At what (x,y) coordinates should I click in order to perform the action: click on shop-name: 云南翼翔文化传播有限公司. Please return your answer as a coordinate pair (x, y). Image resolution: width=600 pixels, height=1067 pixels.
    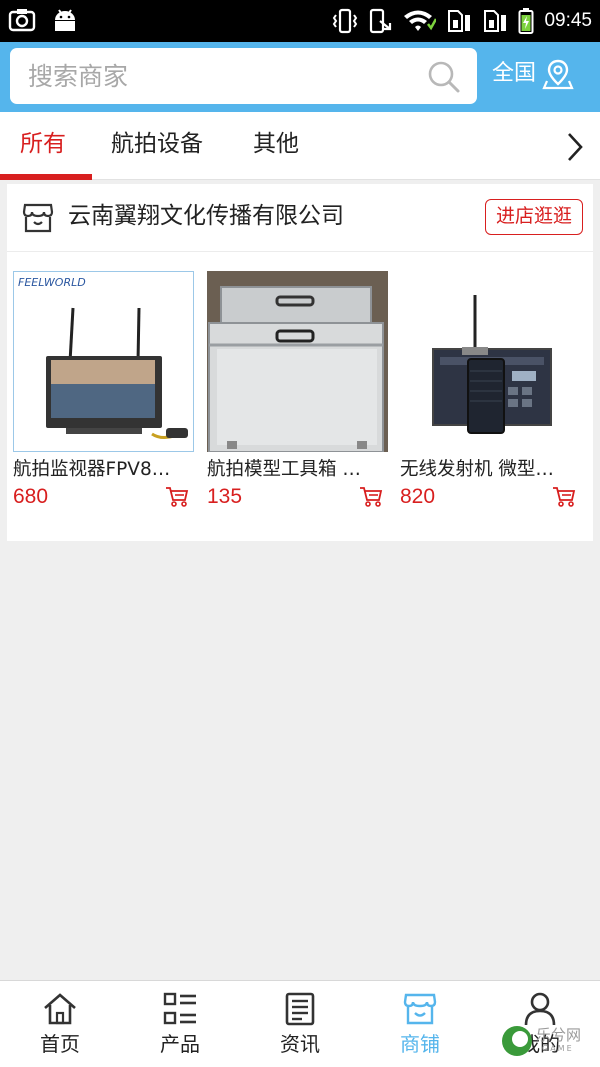
    Looking at the image, I should click on (206, 216).